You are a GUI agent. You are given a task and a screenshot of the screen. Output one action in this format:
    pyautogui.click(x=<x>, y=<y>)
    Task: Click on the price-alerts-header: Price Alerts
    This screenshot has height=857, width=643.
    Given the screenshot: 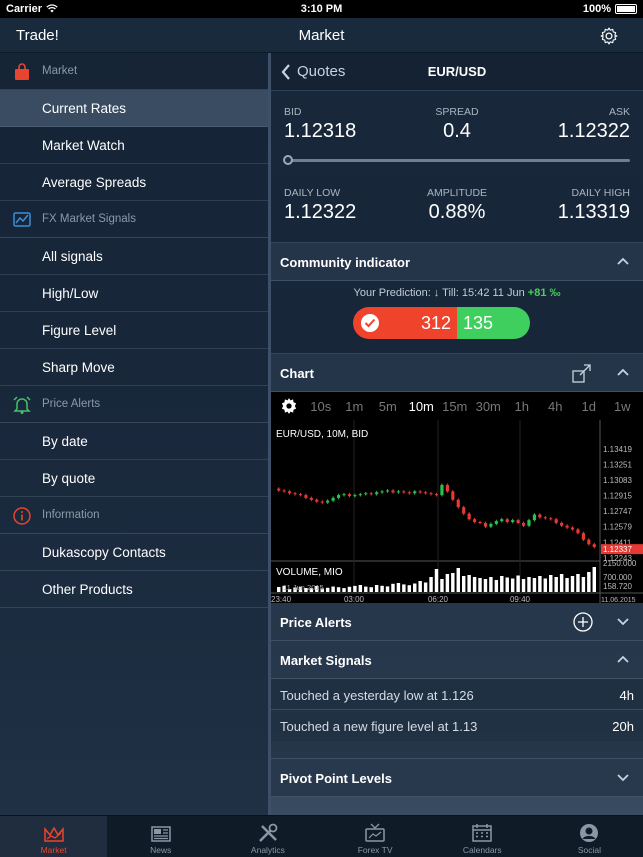 What is the action you would take?
    pyautogui.click(x=457, y=622)
    